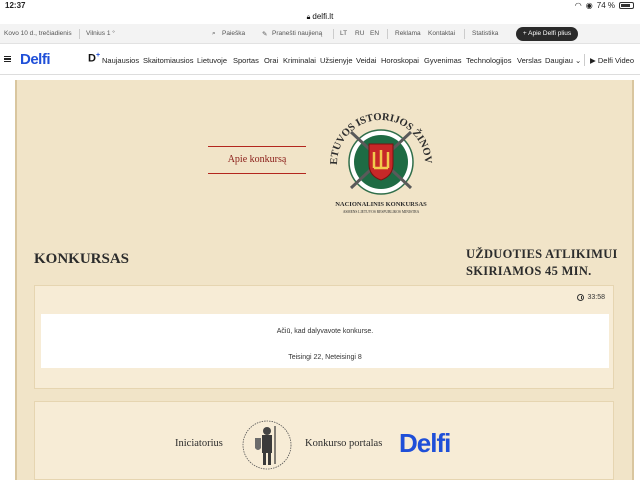 This screenshot has width=640, height=480. Describe the element at coordinates (546, 263) in the screenshot. I see `time-limit-note: UŽDUOTIES ATLIKIMUI SKIRIAMOS 45 MIN.` at that location.